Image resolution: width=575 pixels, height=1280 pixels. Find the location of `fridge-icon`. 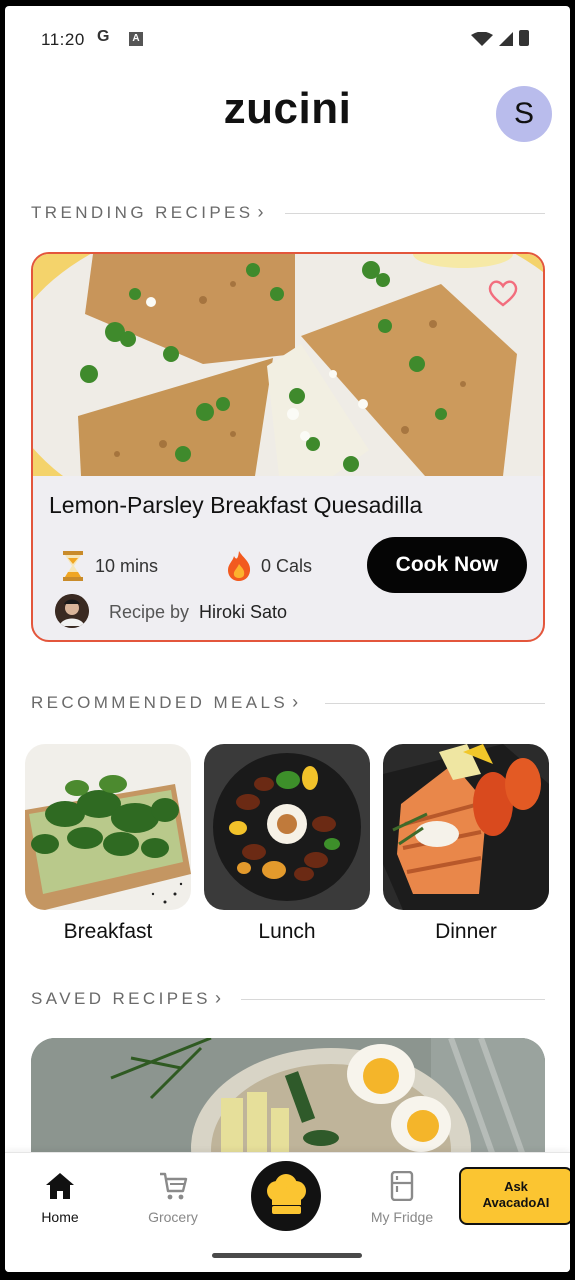

fridge-icon is located at coordinates (402, 1186).